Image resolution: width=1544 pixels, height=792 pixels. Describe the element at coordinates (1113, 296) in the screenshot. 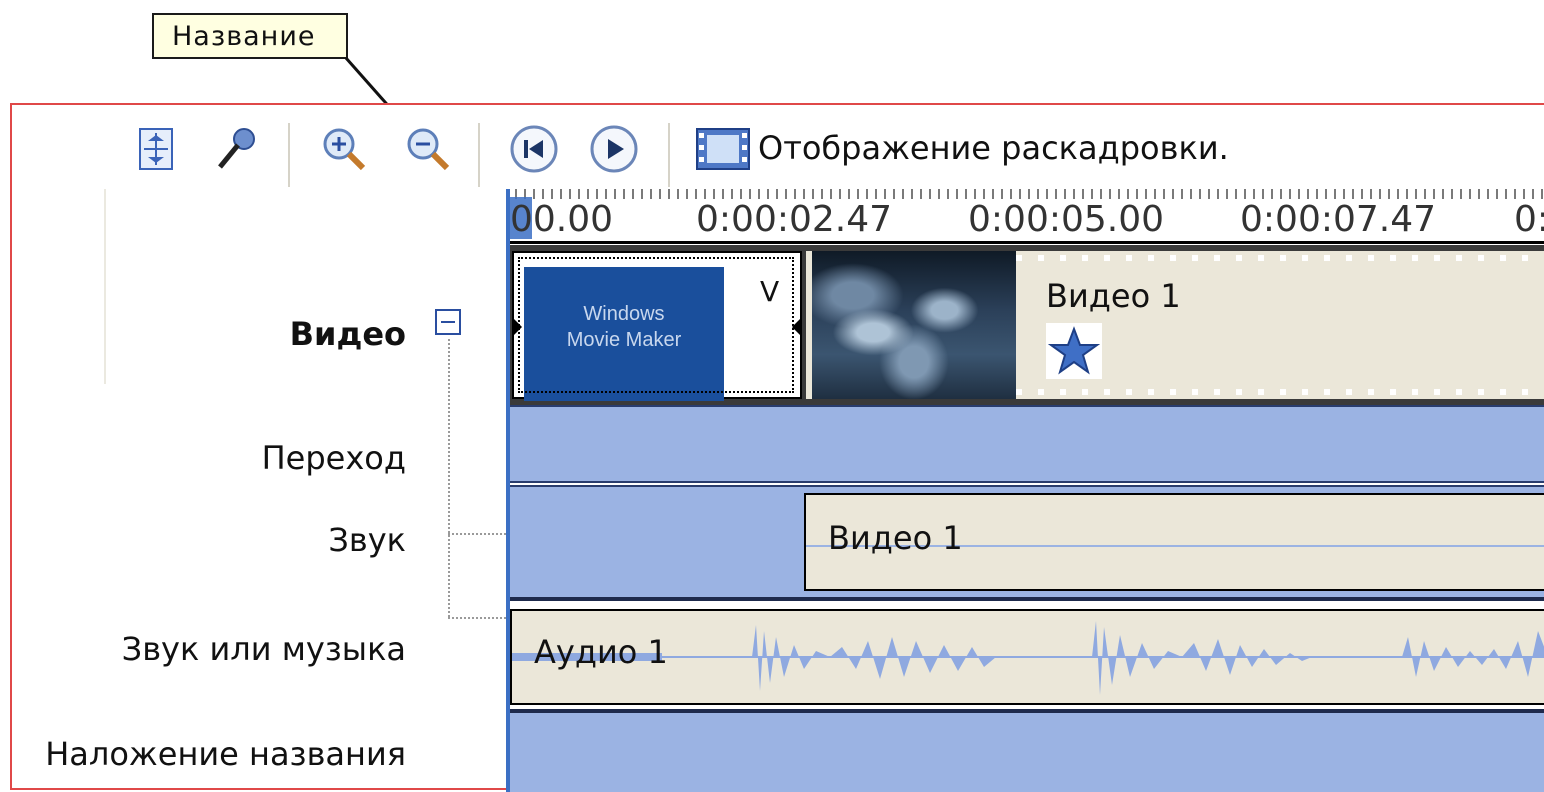

I see `video-clip-name: Видео 1` at that location.